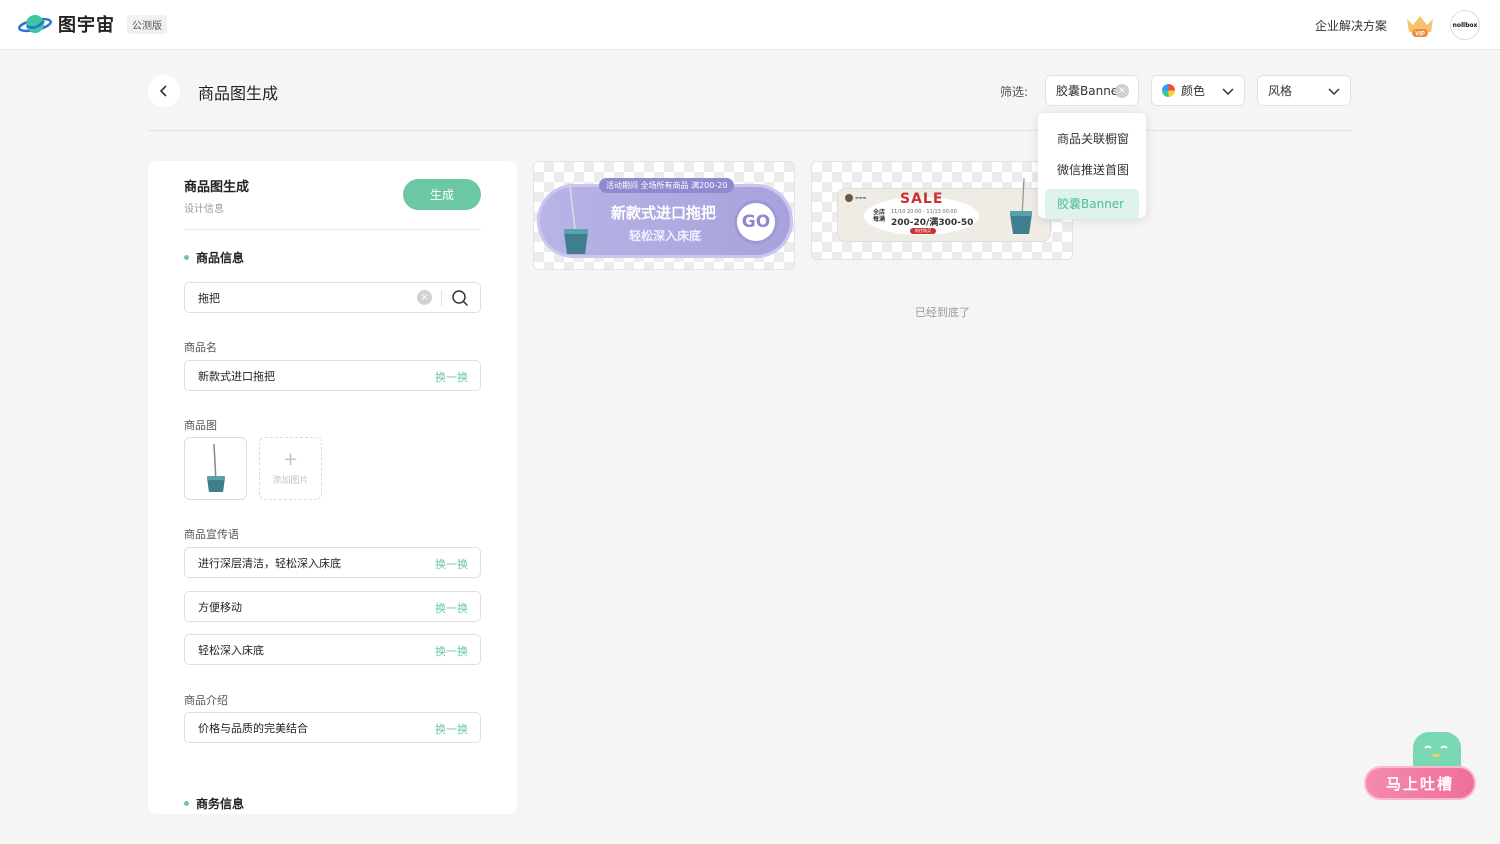 Image resolution: width=1500 pixels, height=844 pixels. I want to click on slogan-field-1: 进行深层清洁，轻松深入床底 换一换, so click(332, 562).